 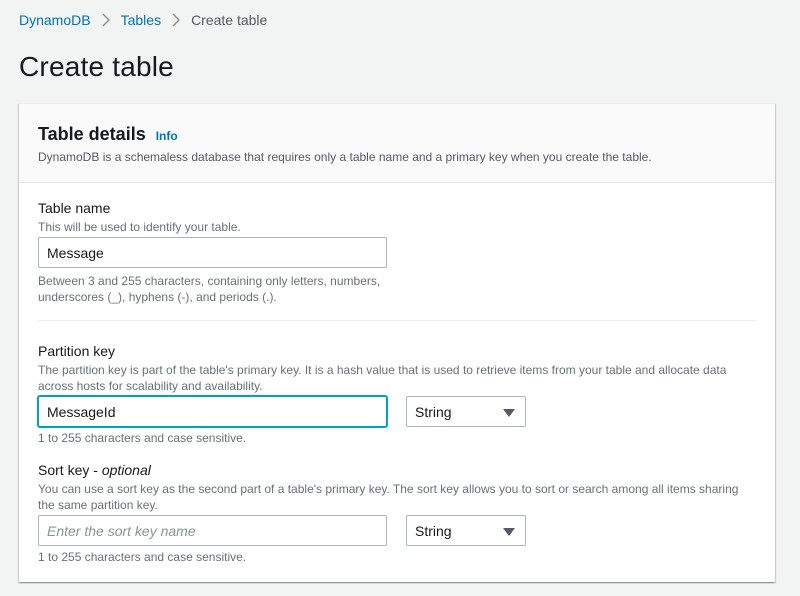 What do you see at coordinates (167, 136) in the screenshot?
I see `info-link: Info` at bounding box center [167, 136].